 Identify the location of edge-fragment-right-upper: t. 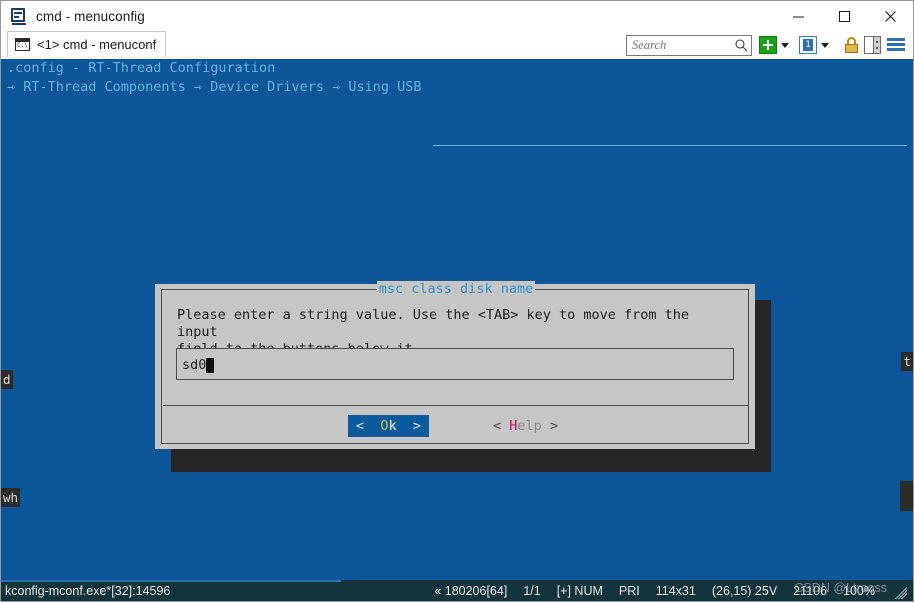
(907, 361).